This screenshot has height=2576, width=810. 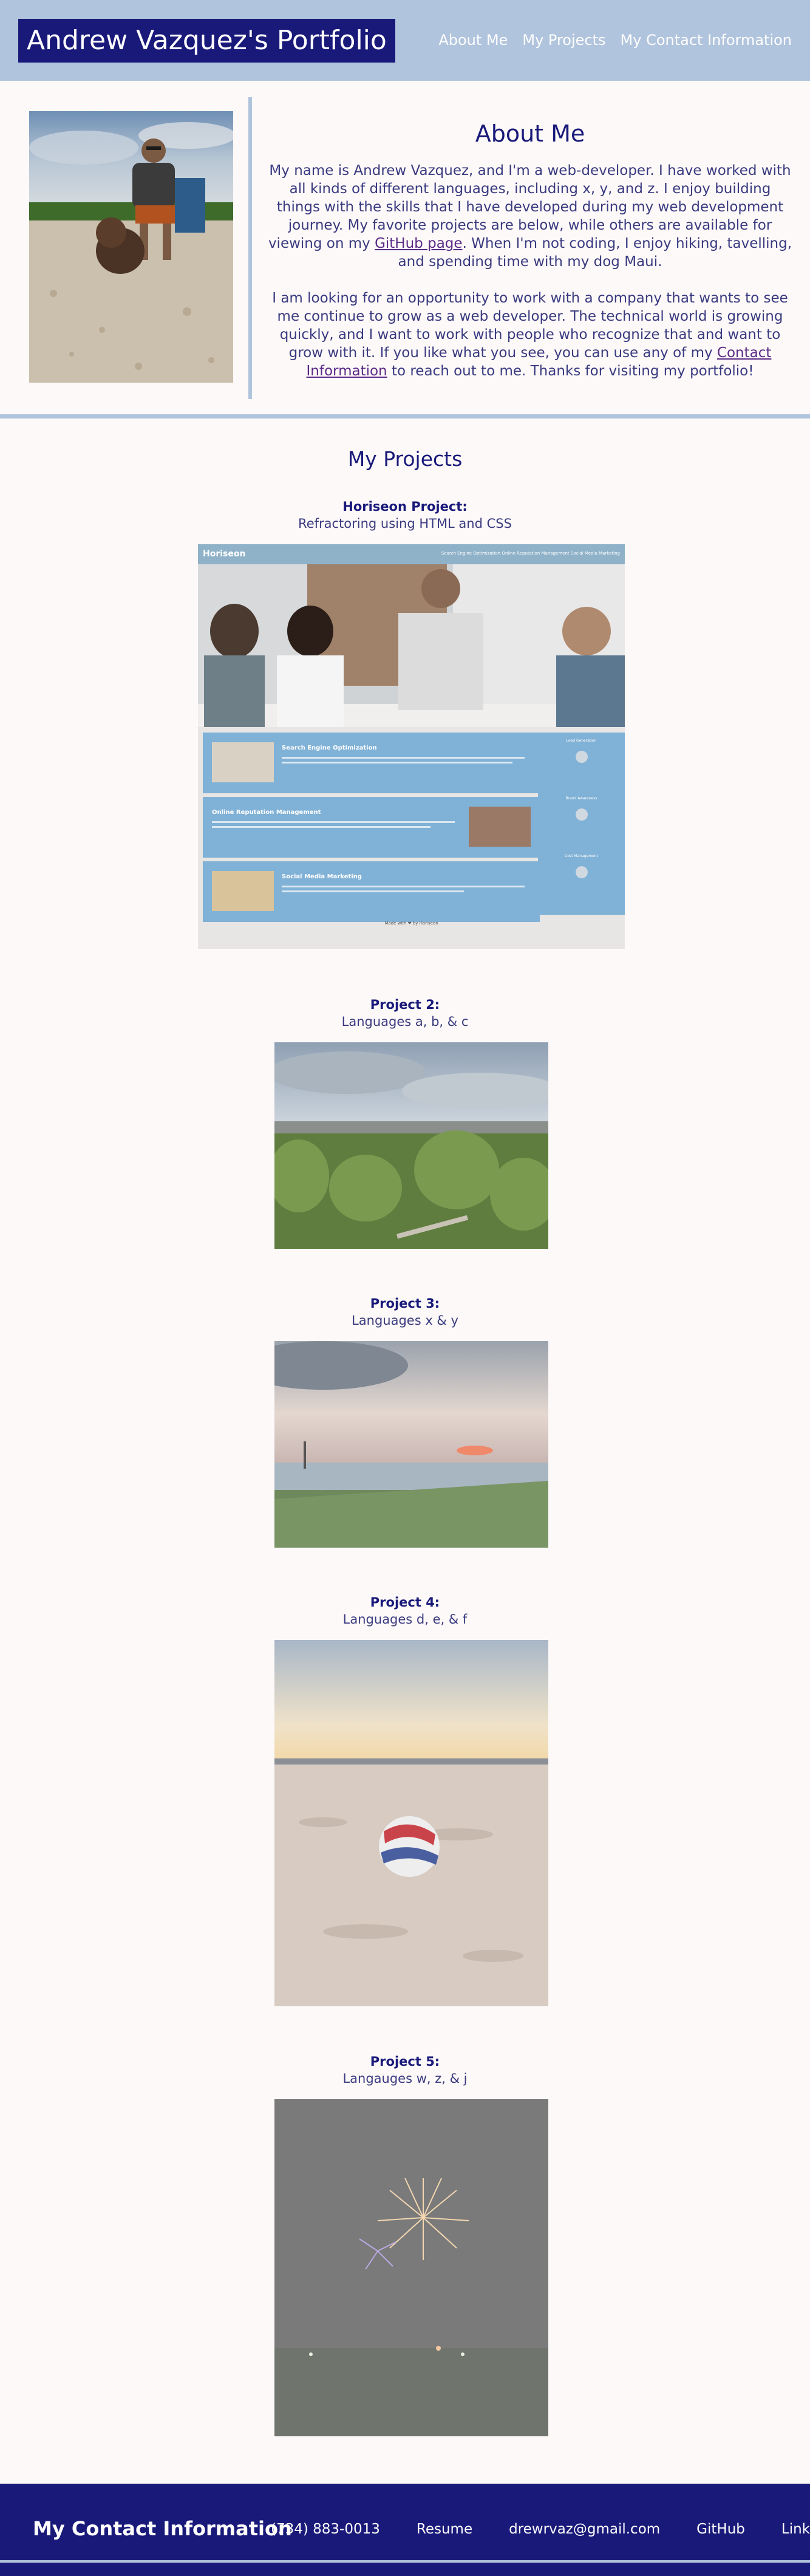 I want to click on email-link: drewrvaz@gmail.com, so click(x=584, y=2529).